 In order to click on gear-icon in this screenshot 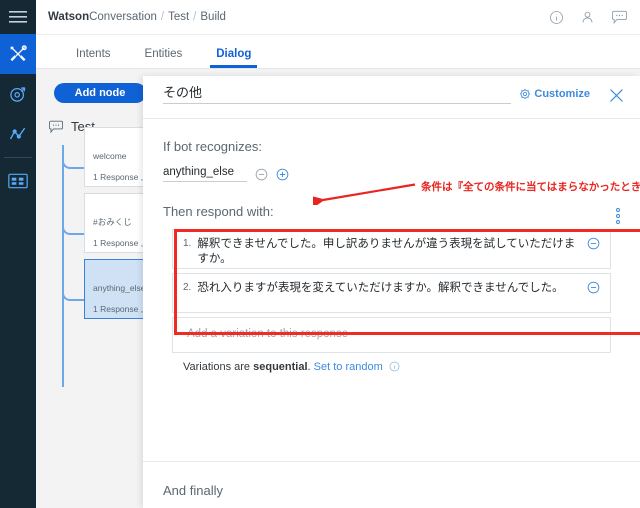, I will do `click(525, 94)`.